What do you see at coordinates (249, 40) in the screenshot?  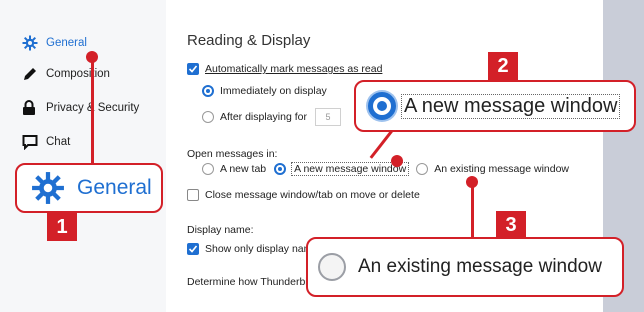 I see `section-title: Reading & Display` at bounding box center [249, 40].